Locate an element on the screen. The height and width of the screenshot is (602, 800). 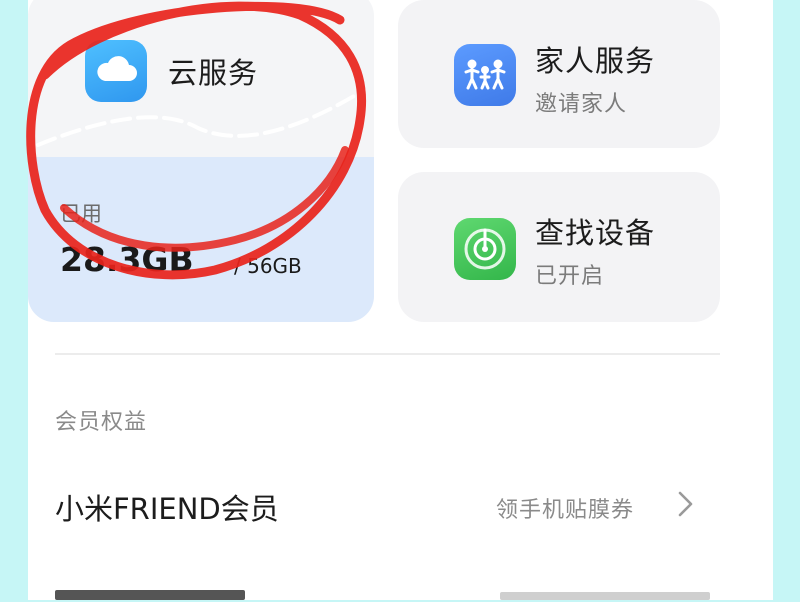
family-service-card: 家人服务 邀请家人 is located at coordinates (559, 74).